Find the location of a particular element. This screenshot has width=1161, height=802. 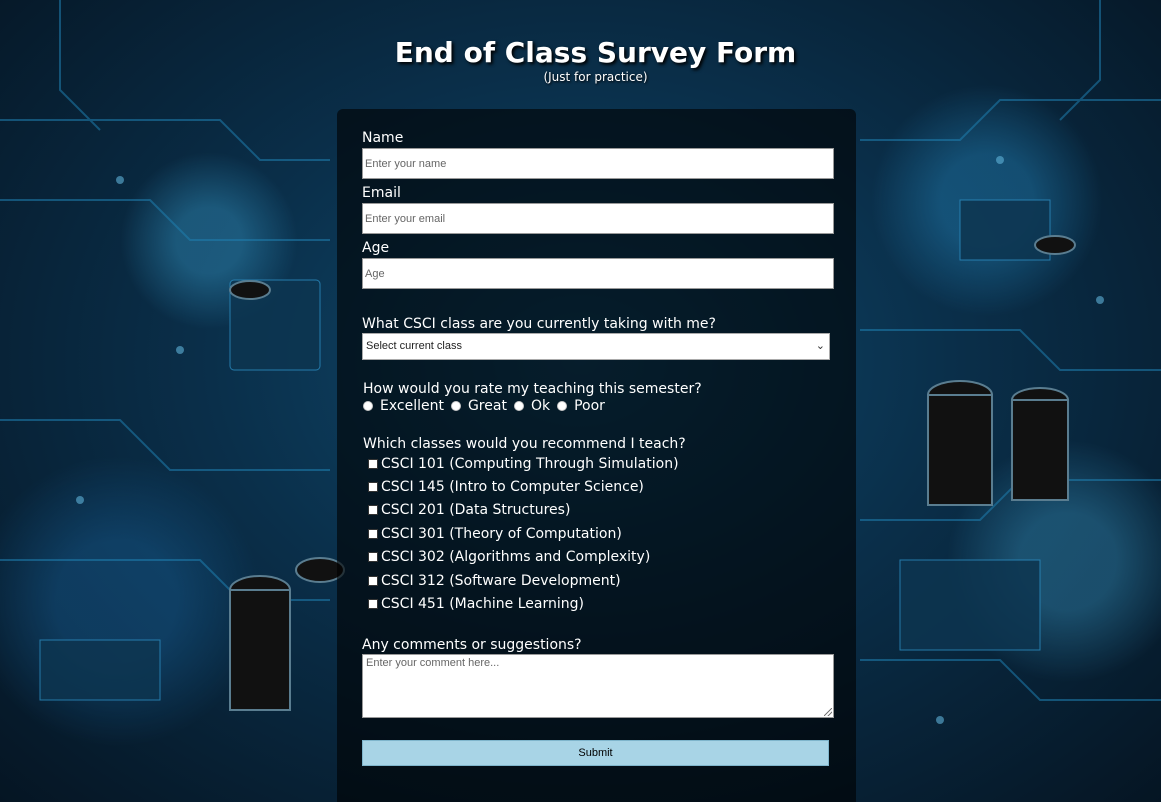

recommend-option-csci-301: CSCI 301 (Theory of Computation) is located at coordinates (523, 533).